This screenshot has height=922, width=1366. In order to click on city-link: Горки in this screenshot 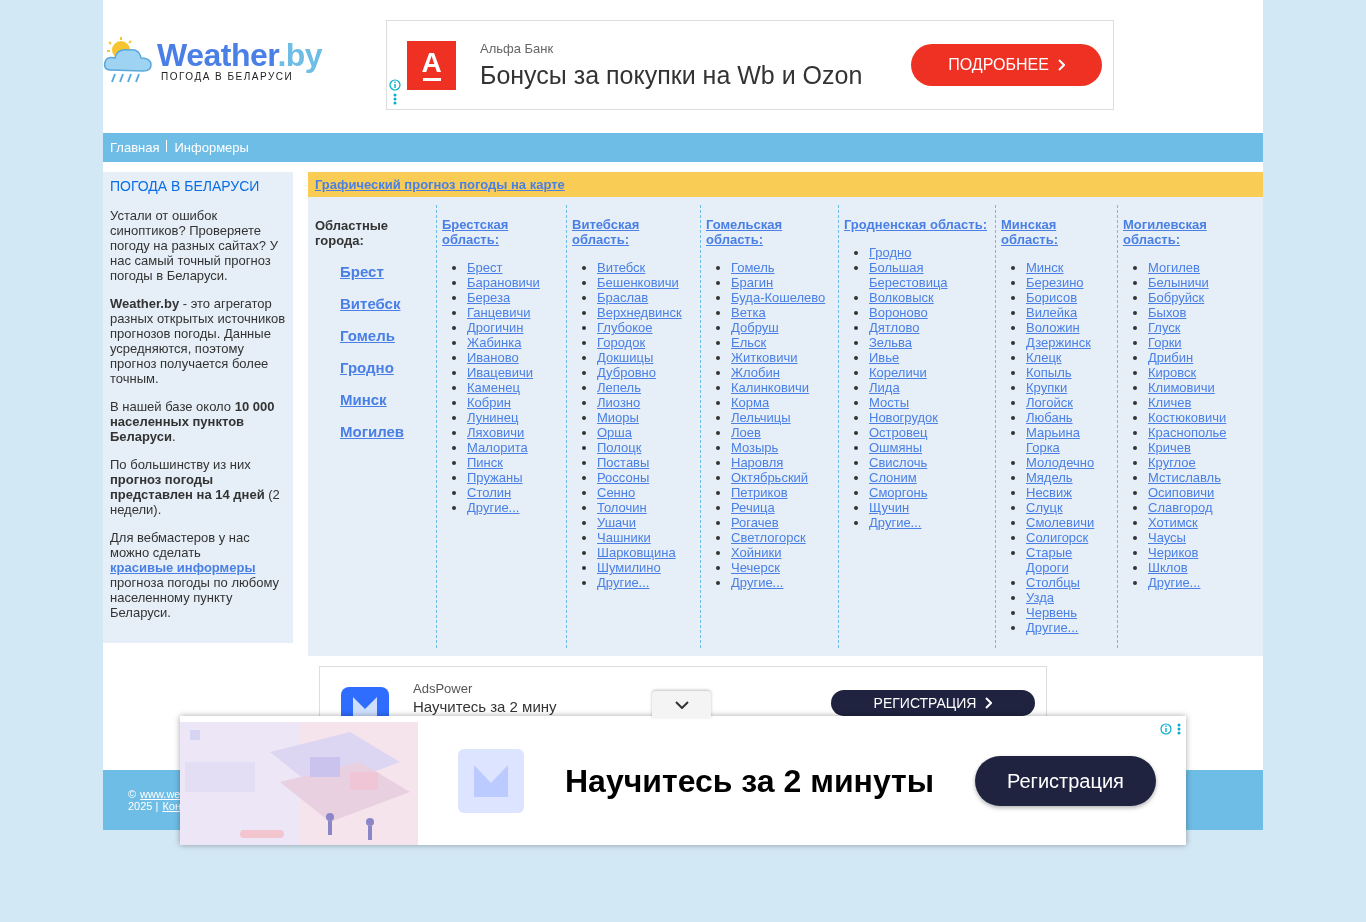, I will do `click(1165, 342)`.